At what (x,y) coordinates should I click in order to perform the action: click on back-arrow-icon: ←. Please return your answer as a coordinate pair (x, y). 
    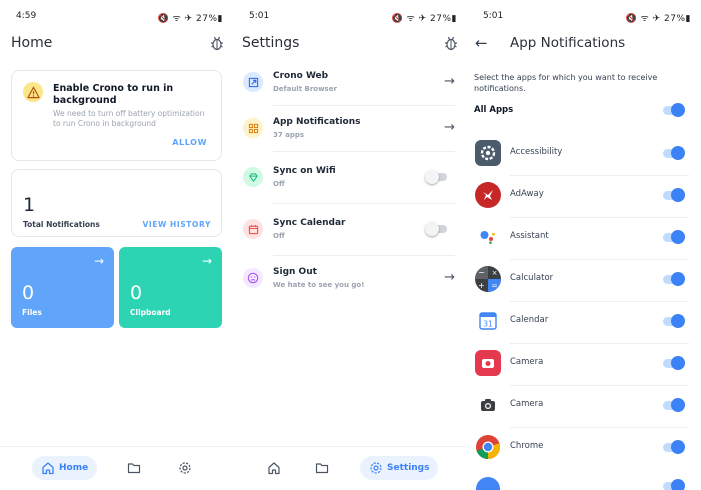
    Looking at the image, I should click on (481, 43).